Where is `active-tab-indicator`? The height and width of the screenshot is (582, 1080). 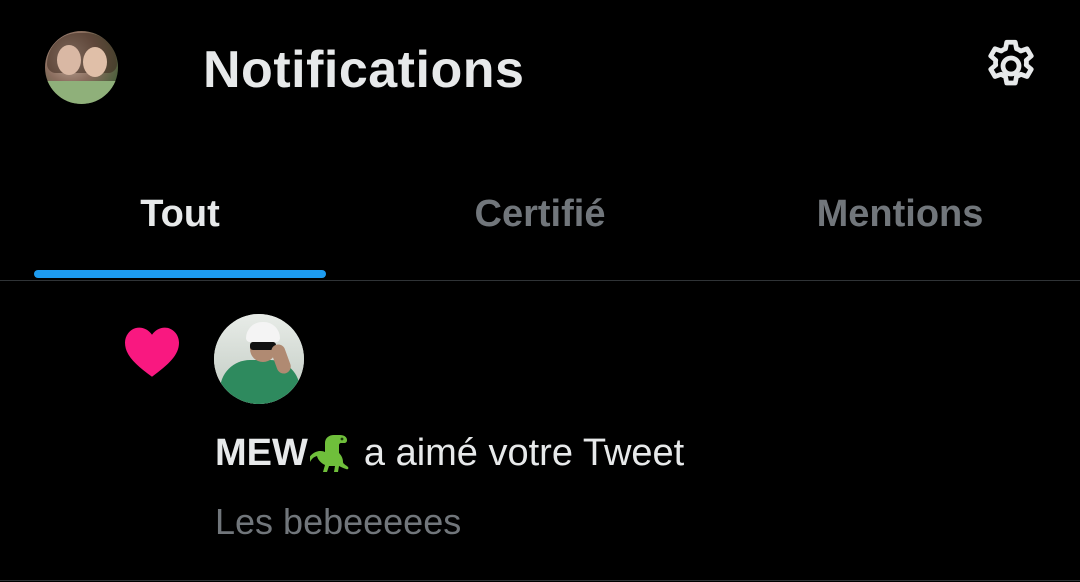
active-tab-indicator is located at coordinates (180, 274).